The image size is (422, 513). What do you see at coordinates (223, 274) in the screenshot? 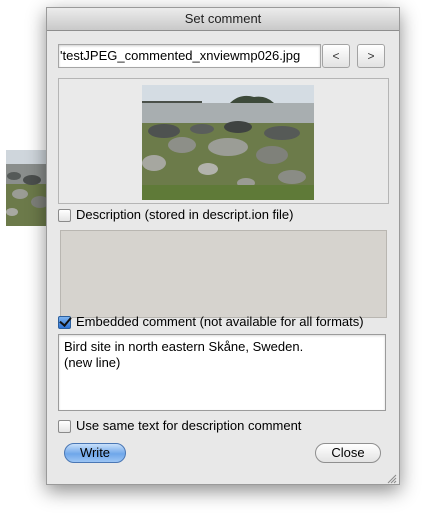
I see `description-textarea` at bounding box center [223, 274].